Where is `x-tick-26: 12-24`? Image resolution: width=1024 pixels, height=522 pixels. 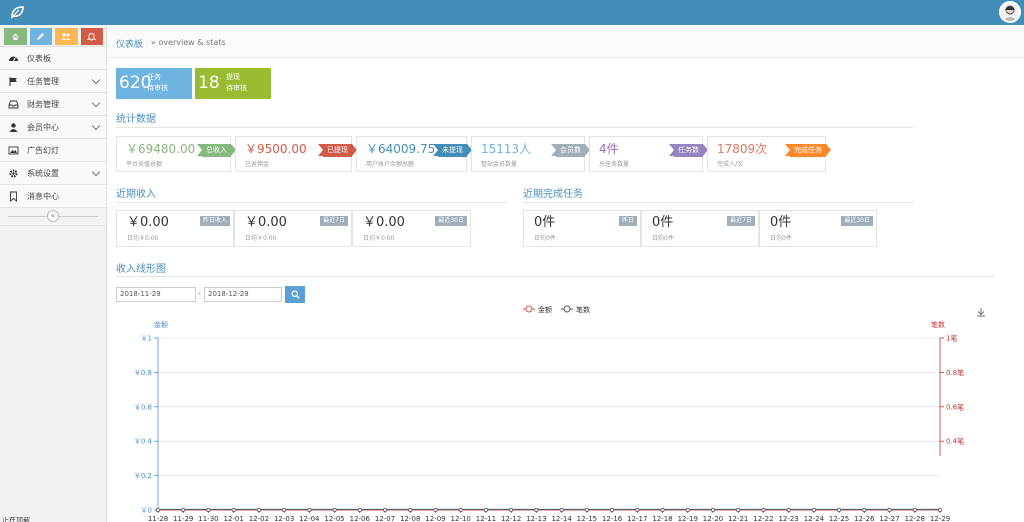
x-tick-26: 12-24 is located at coordinates (814, 518).